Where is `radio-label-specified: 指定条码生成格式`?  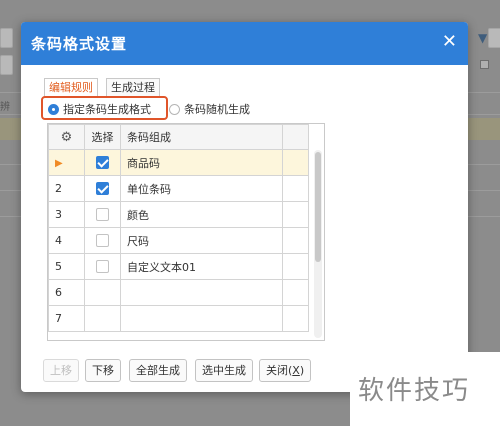
radio-label-specified: 指定条码生成格式 is located at coordinates (107, 109).